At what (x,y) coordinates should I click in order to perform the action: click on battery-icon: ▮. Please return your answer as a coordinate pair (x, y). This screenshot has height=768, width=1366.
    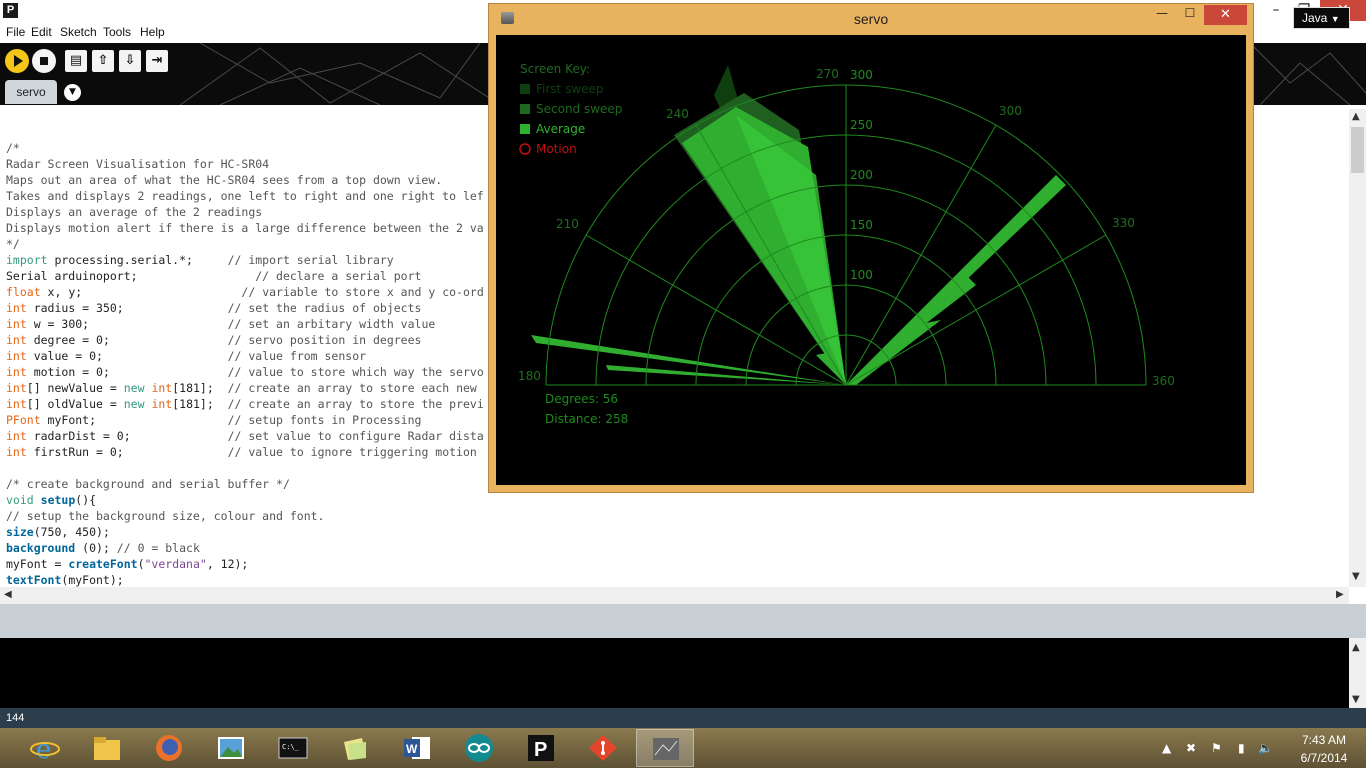
    Looking at the image, I should click on (1241, 748).